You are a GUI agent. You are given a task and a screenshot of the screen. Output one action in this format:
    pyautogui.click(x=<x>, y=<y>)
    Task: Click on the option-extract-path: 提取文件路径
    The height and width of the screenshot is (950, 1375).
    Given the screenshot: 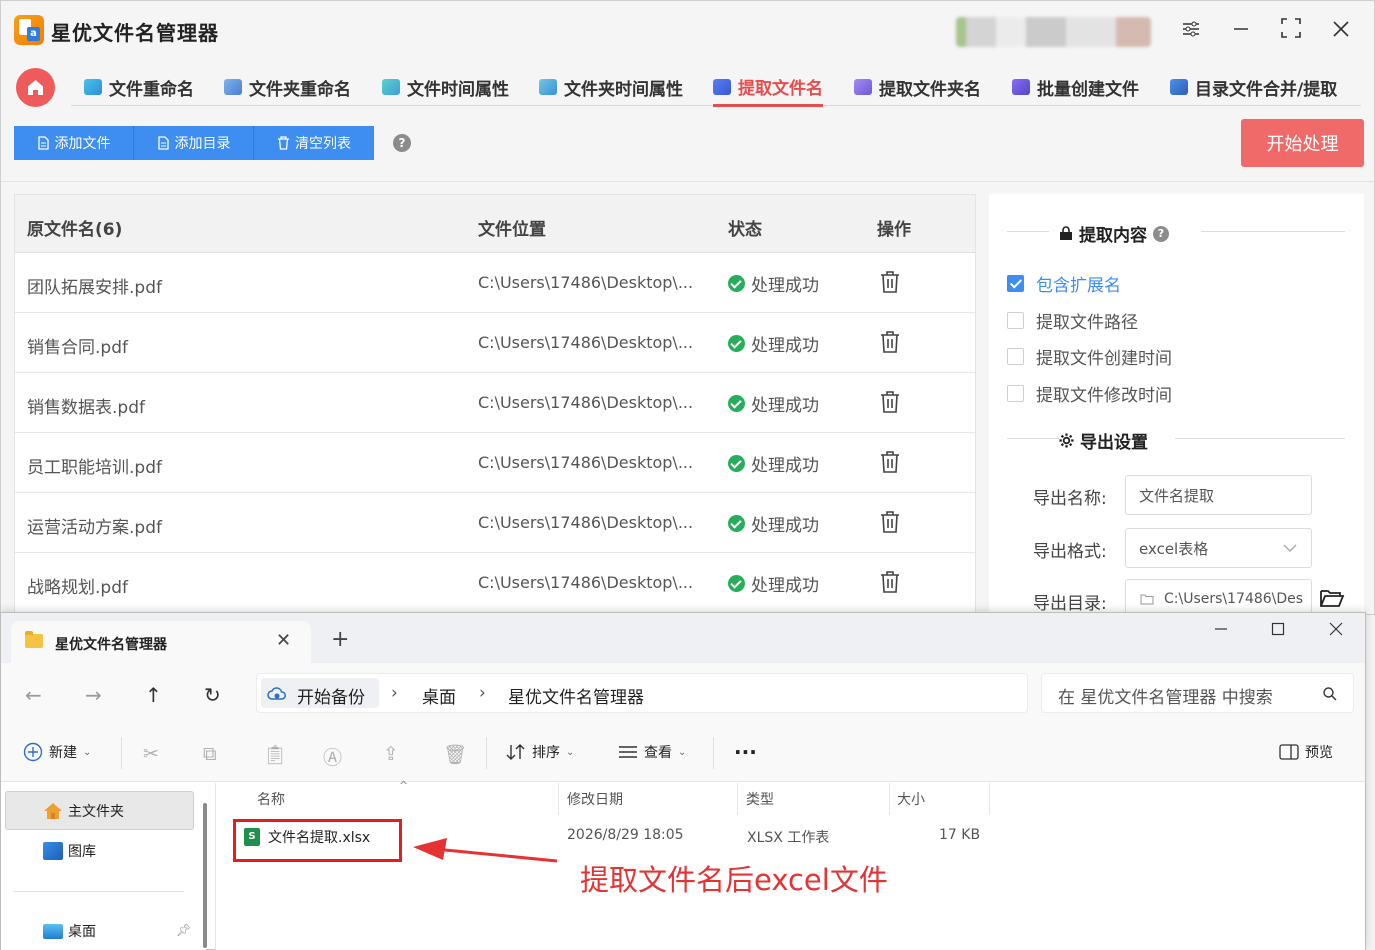 What is the action you would take?
    pyautogui.click(x=1072, y=320)
    